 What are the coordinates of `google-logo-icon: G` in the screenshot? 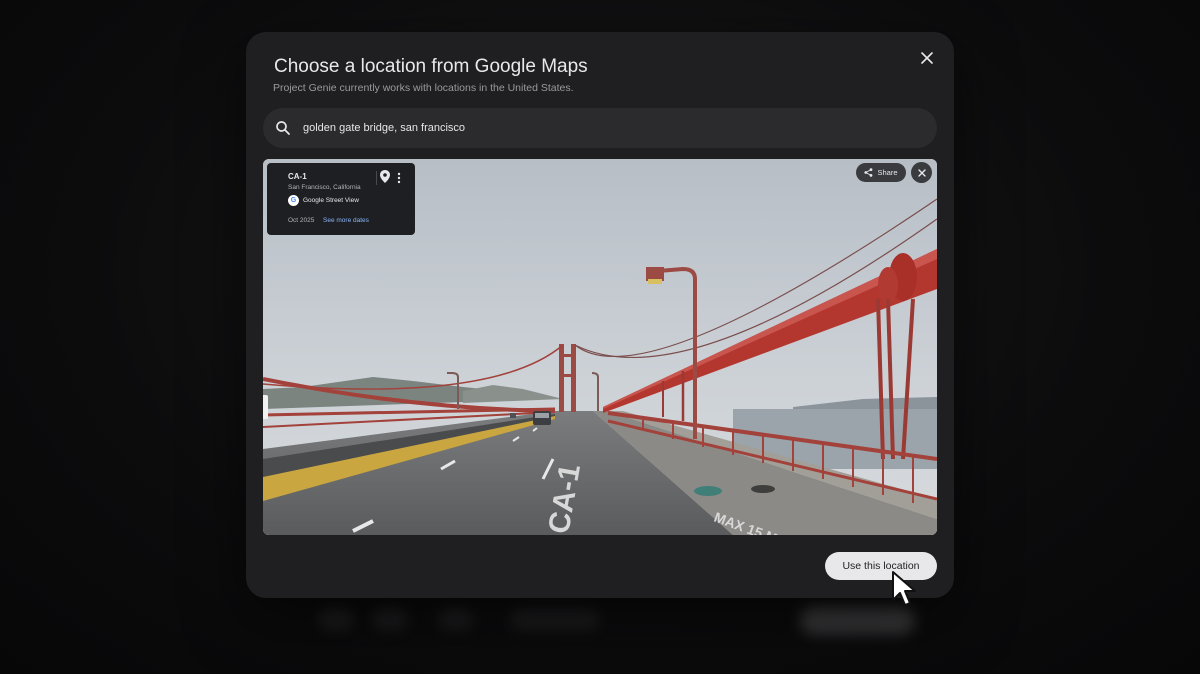 It's located at (293, 200).